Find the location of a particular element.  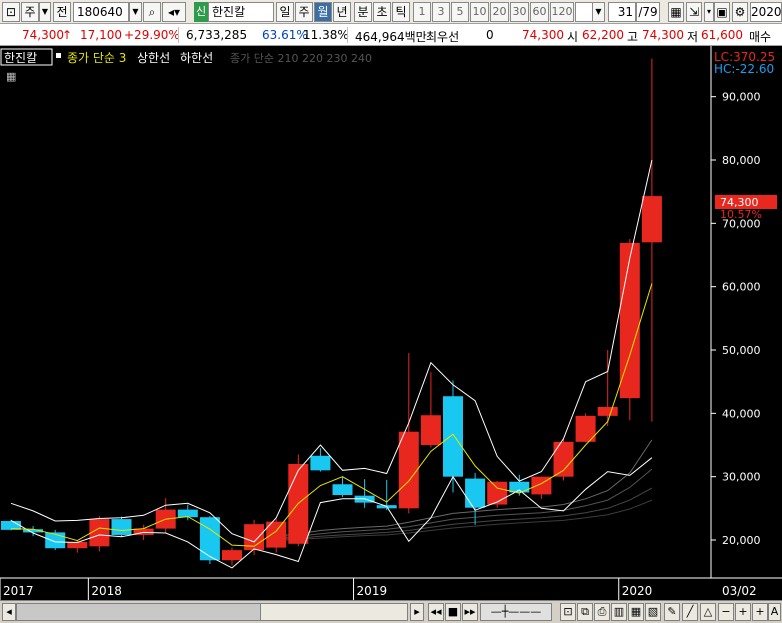

interval-20: 20 is located at coordinates (499, 12).